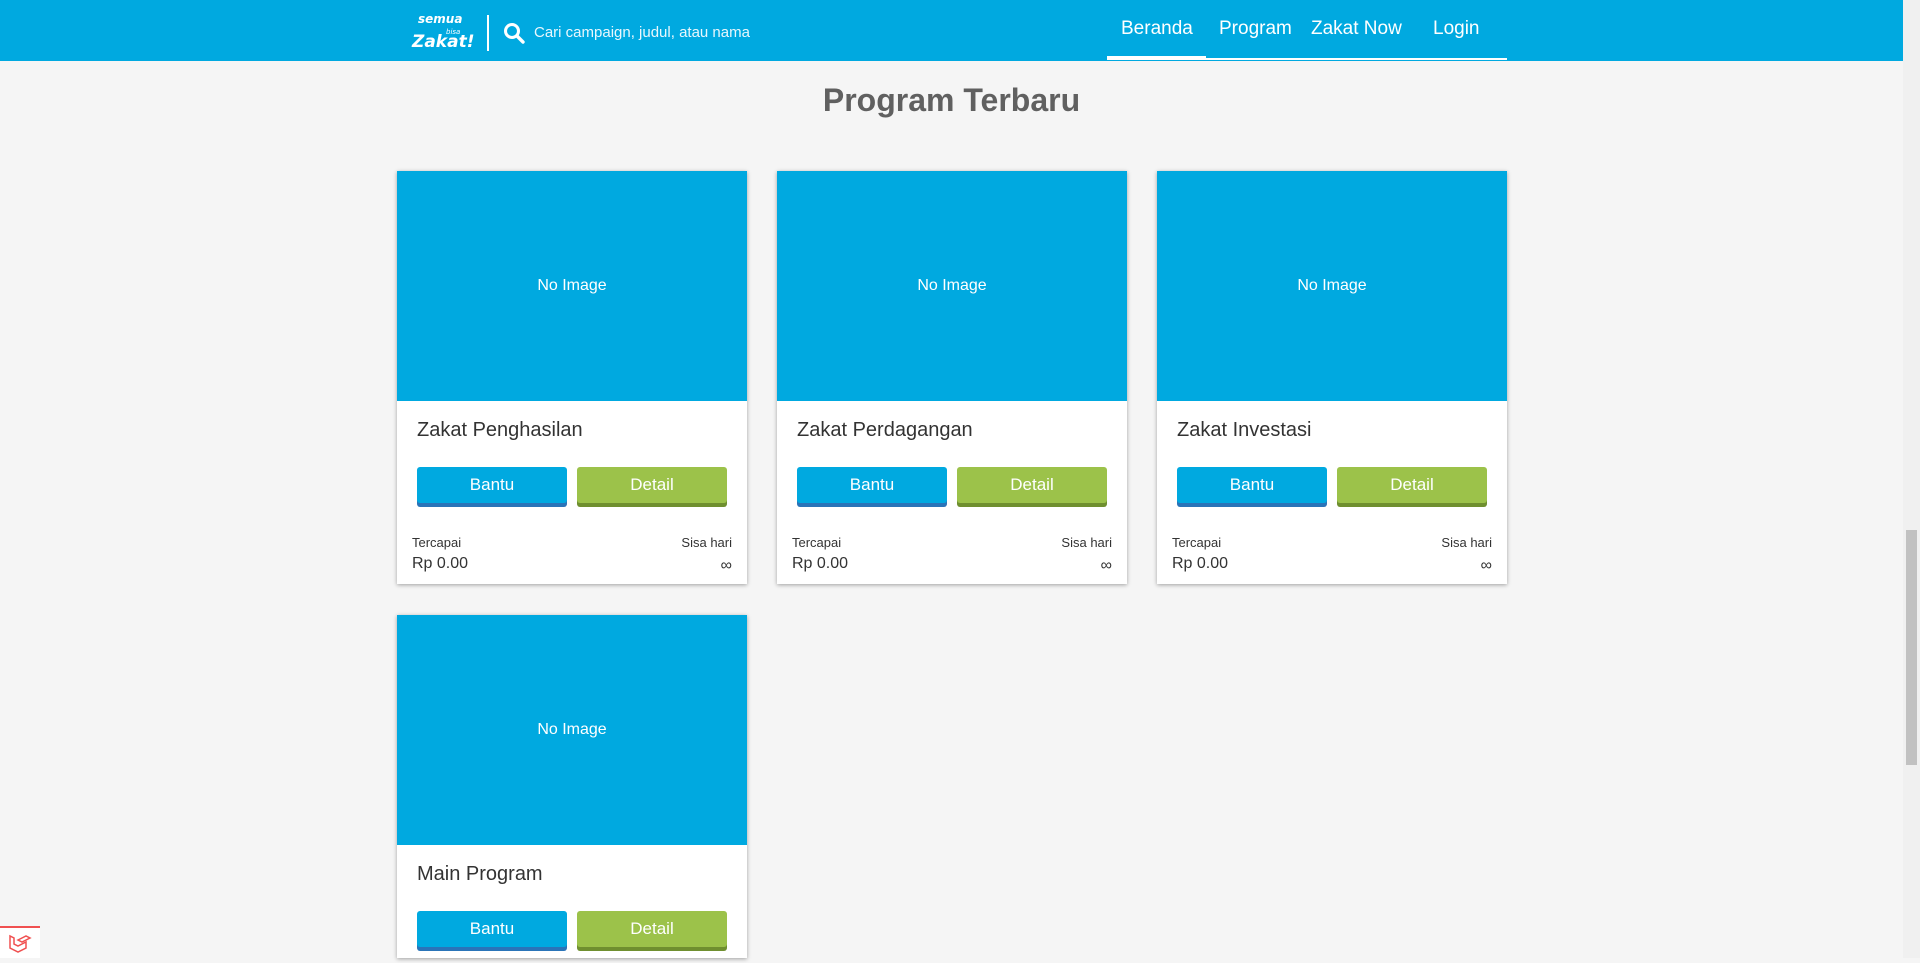 The image size is (1920, 963). What do you see at coordinates (1157, 29) in the screenshot?
I see `nav-item-beranda: Beranda` at bounding box center [1157, 29].